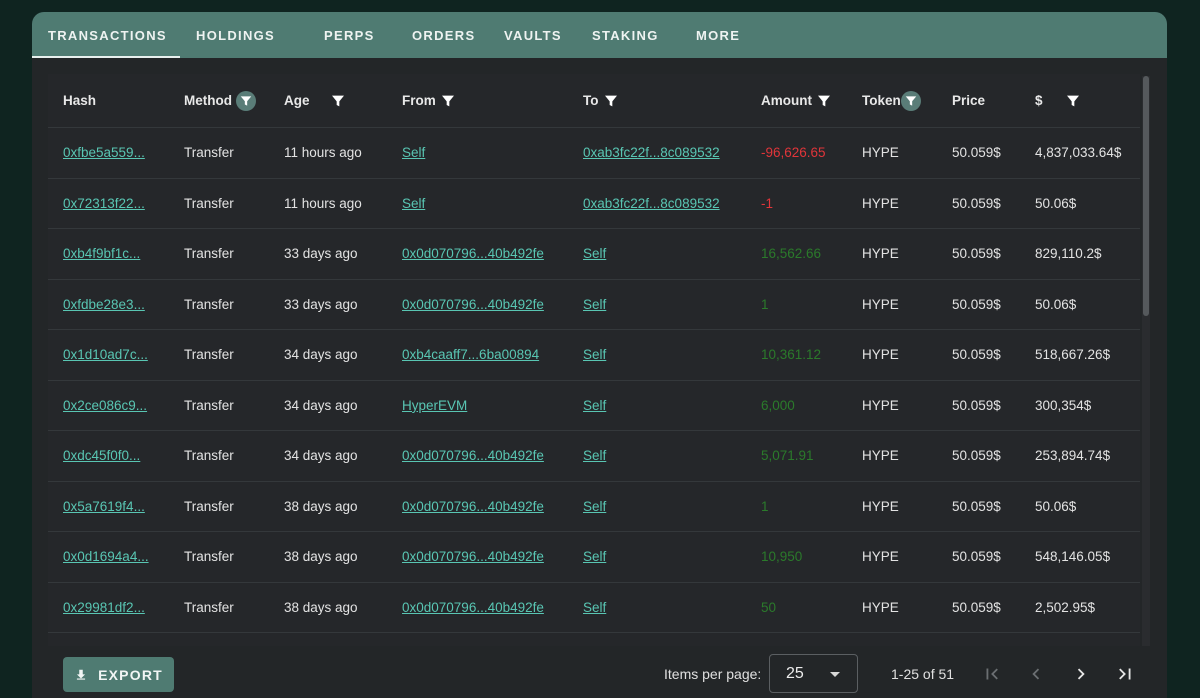  What do you see at coordinates (321, 305) in the screenshot?
I see `table-cell: 33 days ago` at bounding box center [321, 305].